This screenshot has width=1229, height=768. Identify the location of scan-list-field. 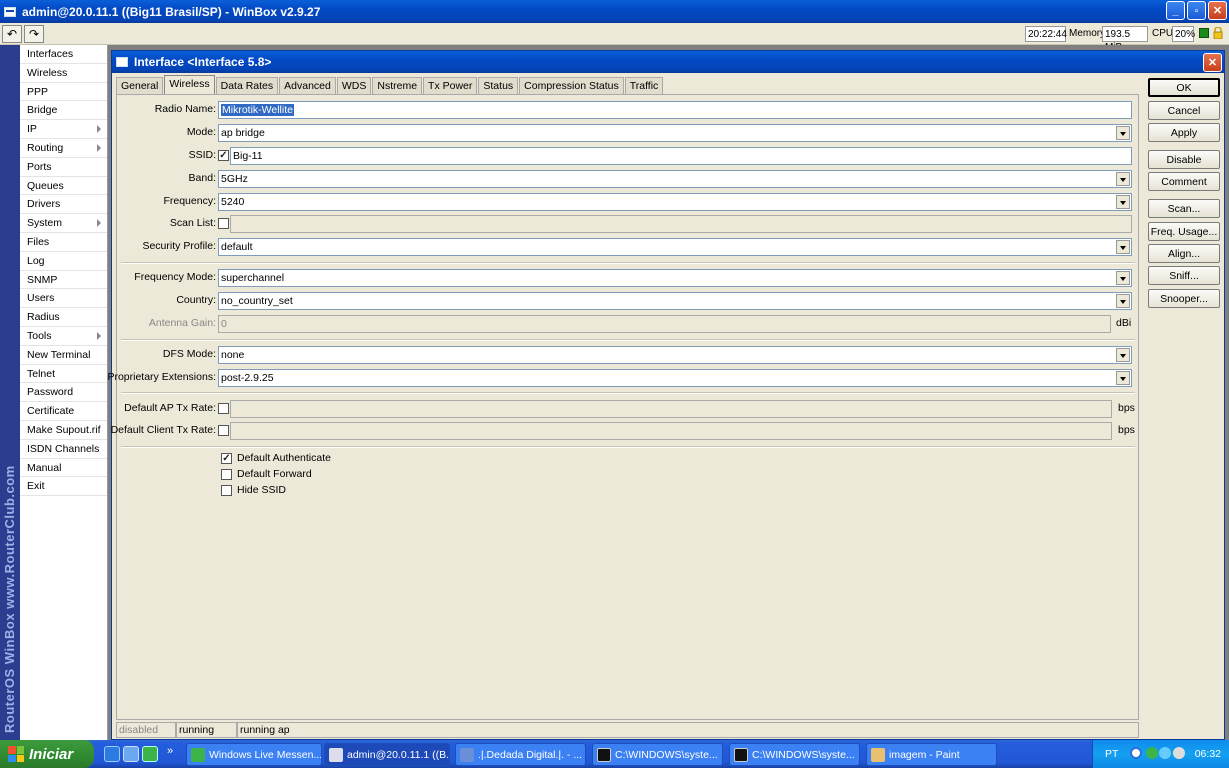
(681, 224).